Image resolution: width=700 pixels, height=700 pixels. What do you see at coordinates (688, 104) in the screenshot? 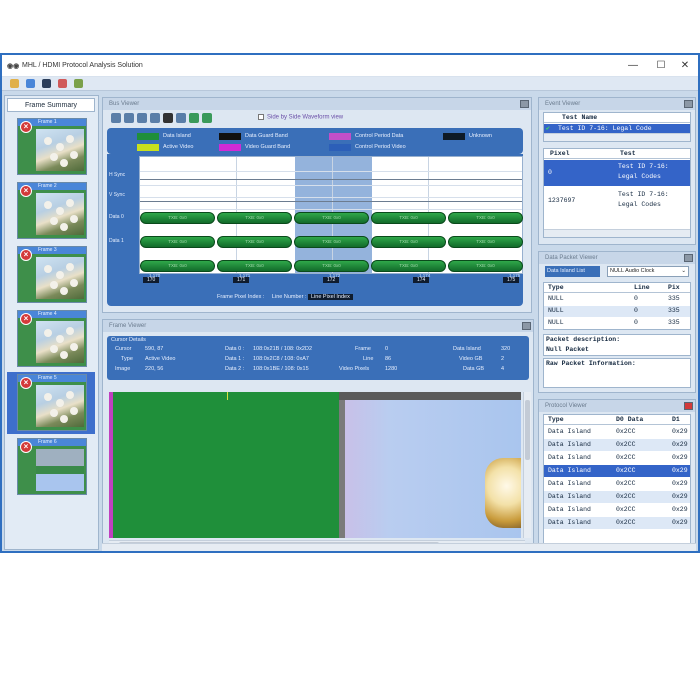
I see `event-viewer-close-button` at bounding box center [688, 104].